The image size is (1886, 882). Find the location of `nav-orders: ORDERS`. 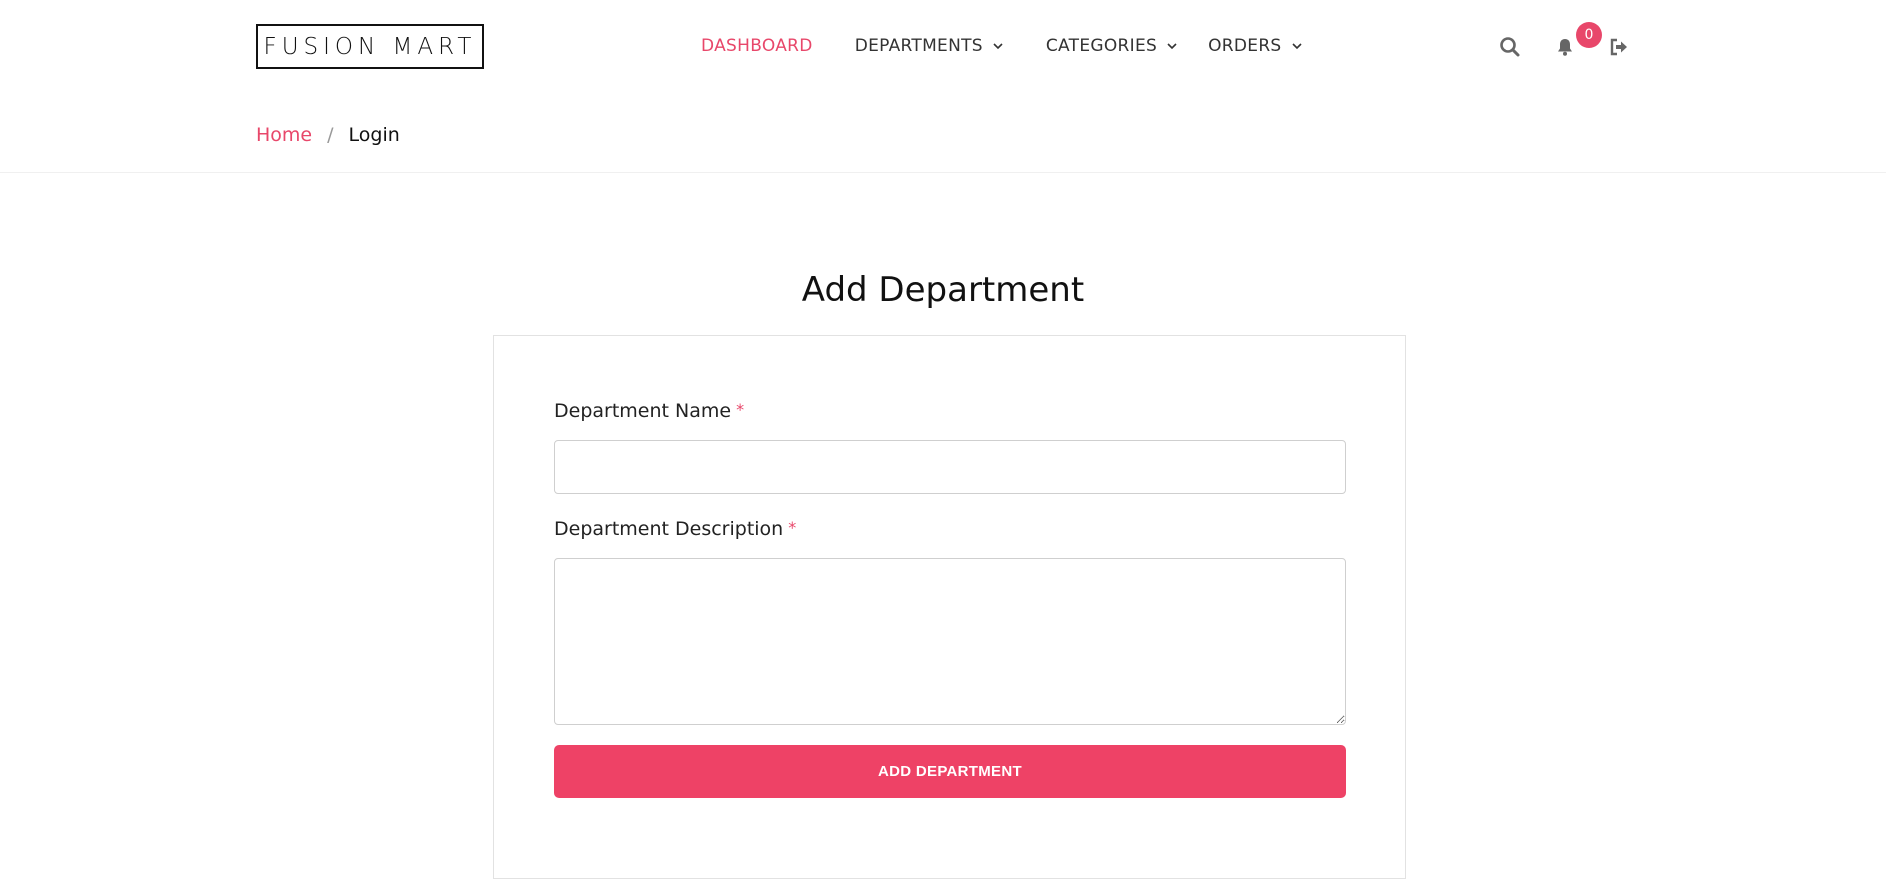

nav-orders: ORDERS is located at coordinates (1255, 46).